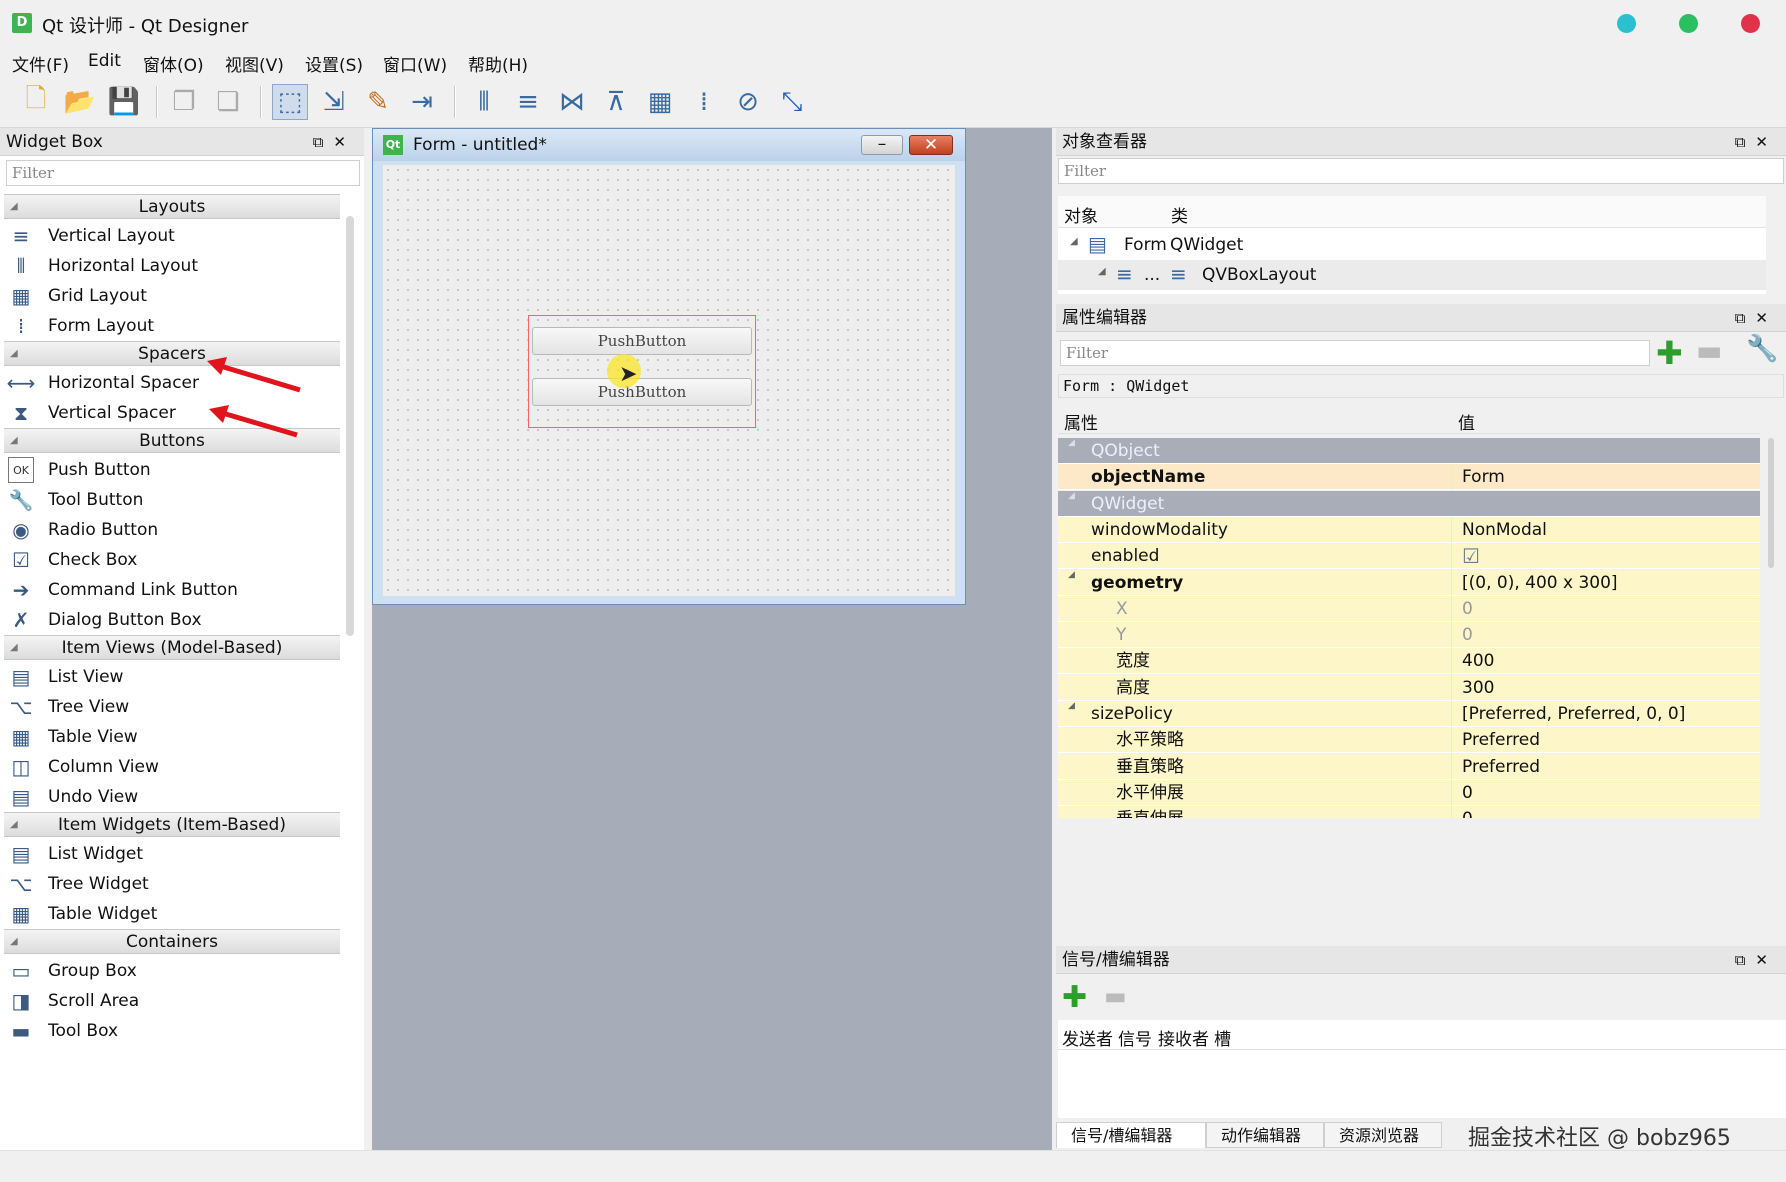 The height and width of the screenshot is (1182, 1786). Describe the element at coordinates (1081, 214) in the screenshot. I see `col-object: 对象` at that location.